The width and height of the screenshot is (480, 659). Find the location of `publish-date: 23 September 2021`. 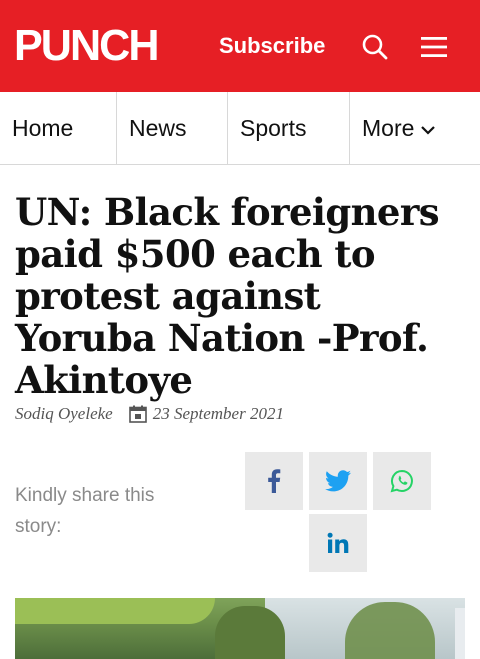

publish-date: 23 September 2021 is located at coordinates (218, 413).